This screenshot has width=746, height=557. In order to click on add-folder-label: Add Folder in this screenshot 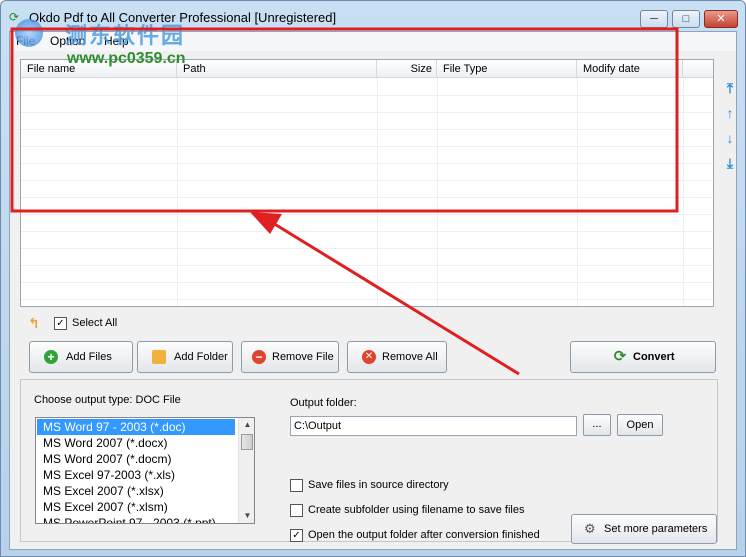, I will do `click(201, 357)`.